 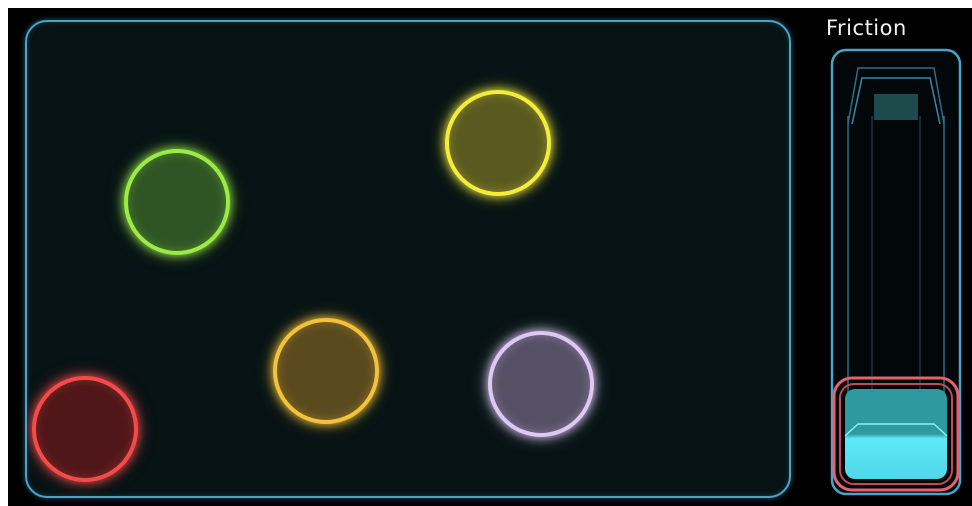 I want to click on ball-lavender, so click(x=541, y=384).